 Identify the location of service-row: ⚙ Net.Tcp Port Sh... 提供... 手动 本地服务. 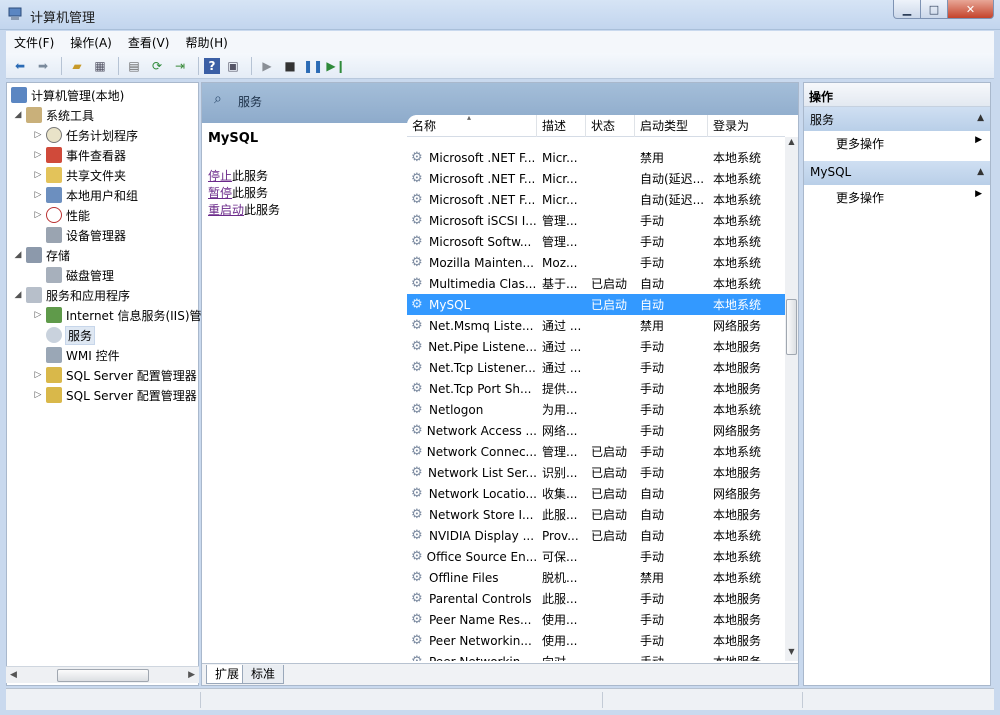
(596, 388).